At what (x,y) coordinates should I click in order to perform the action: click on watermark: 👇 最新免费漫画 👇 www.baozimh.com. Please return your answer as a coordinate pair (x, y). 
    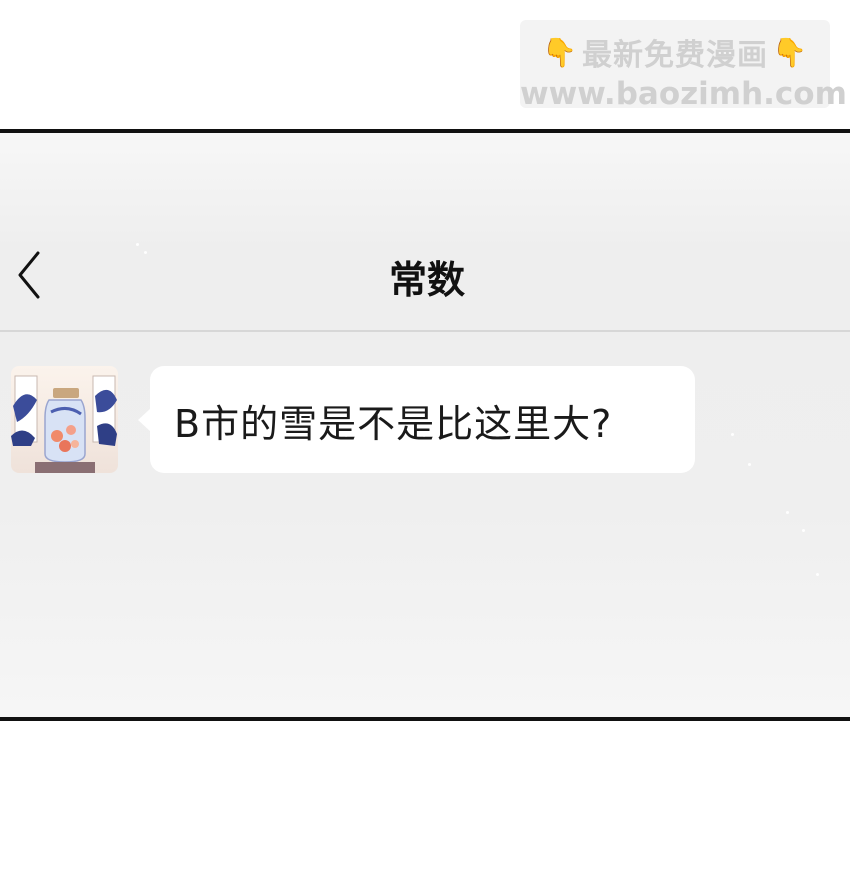
    Looking at the image, I should click on (683, 66).